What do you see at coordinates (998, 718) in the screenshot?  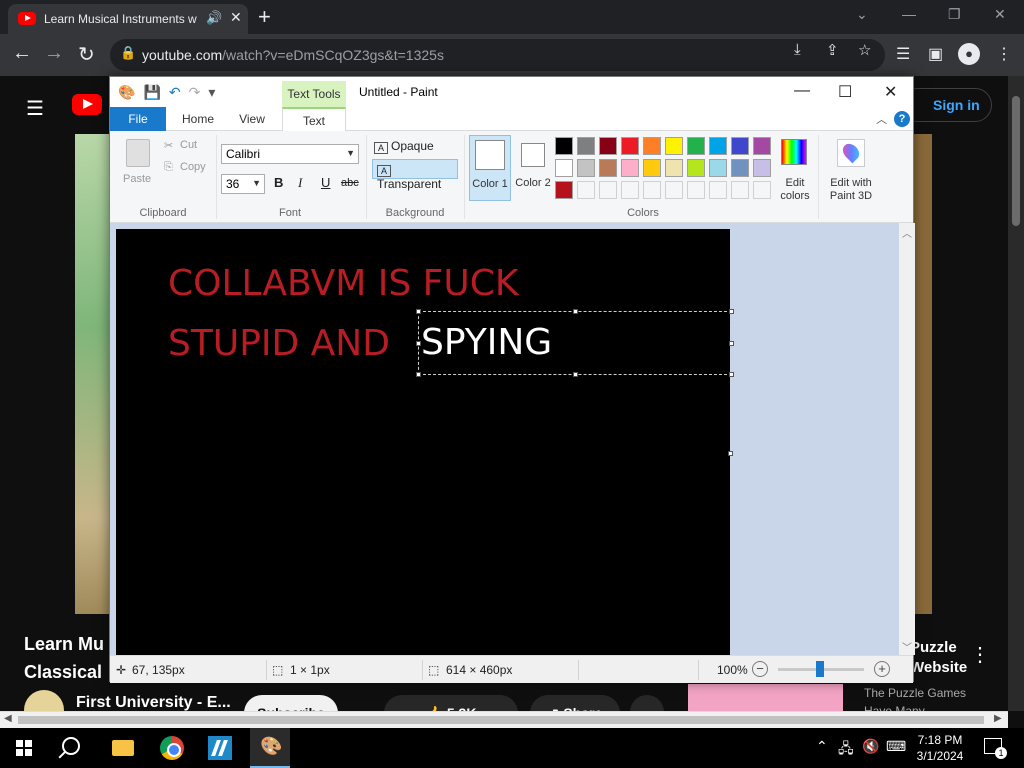 I see `scroll-right-icon: ▶` at bounding box center [998, 718].